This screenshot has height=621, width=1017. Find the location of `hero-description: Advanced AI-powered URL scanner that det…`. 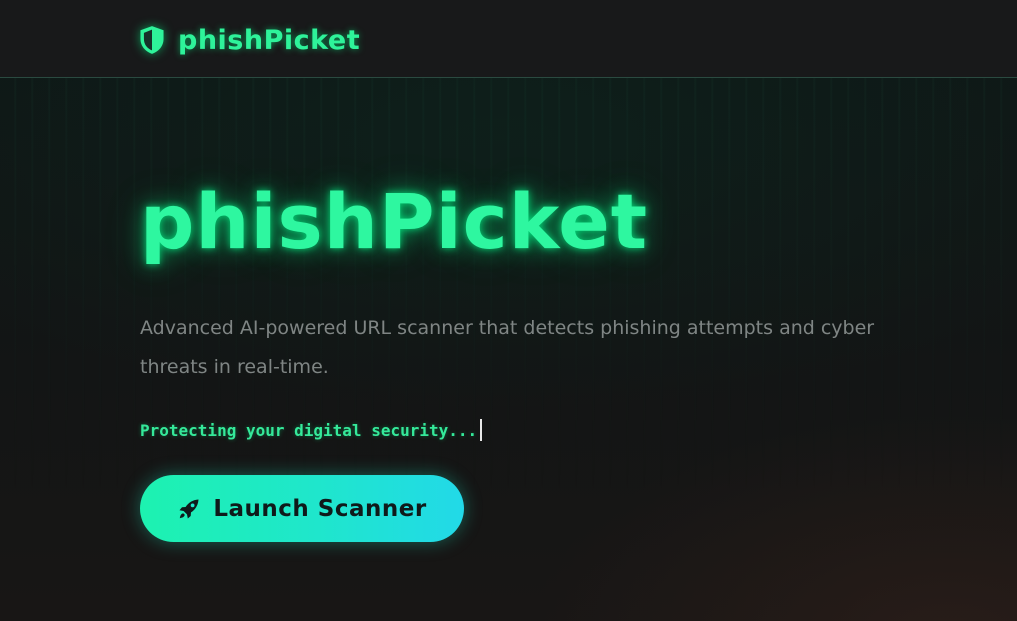

hero-description: Advanced AI-powered URL scanner that det… is located at coordinates (507, 347).